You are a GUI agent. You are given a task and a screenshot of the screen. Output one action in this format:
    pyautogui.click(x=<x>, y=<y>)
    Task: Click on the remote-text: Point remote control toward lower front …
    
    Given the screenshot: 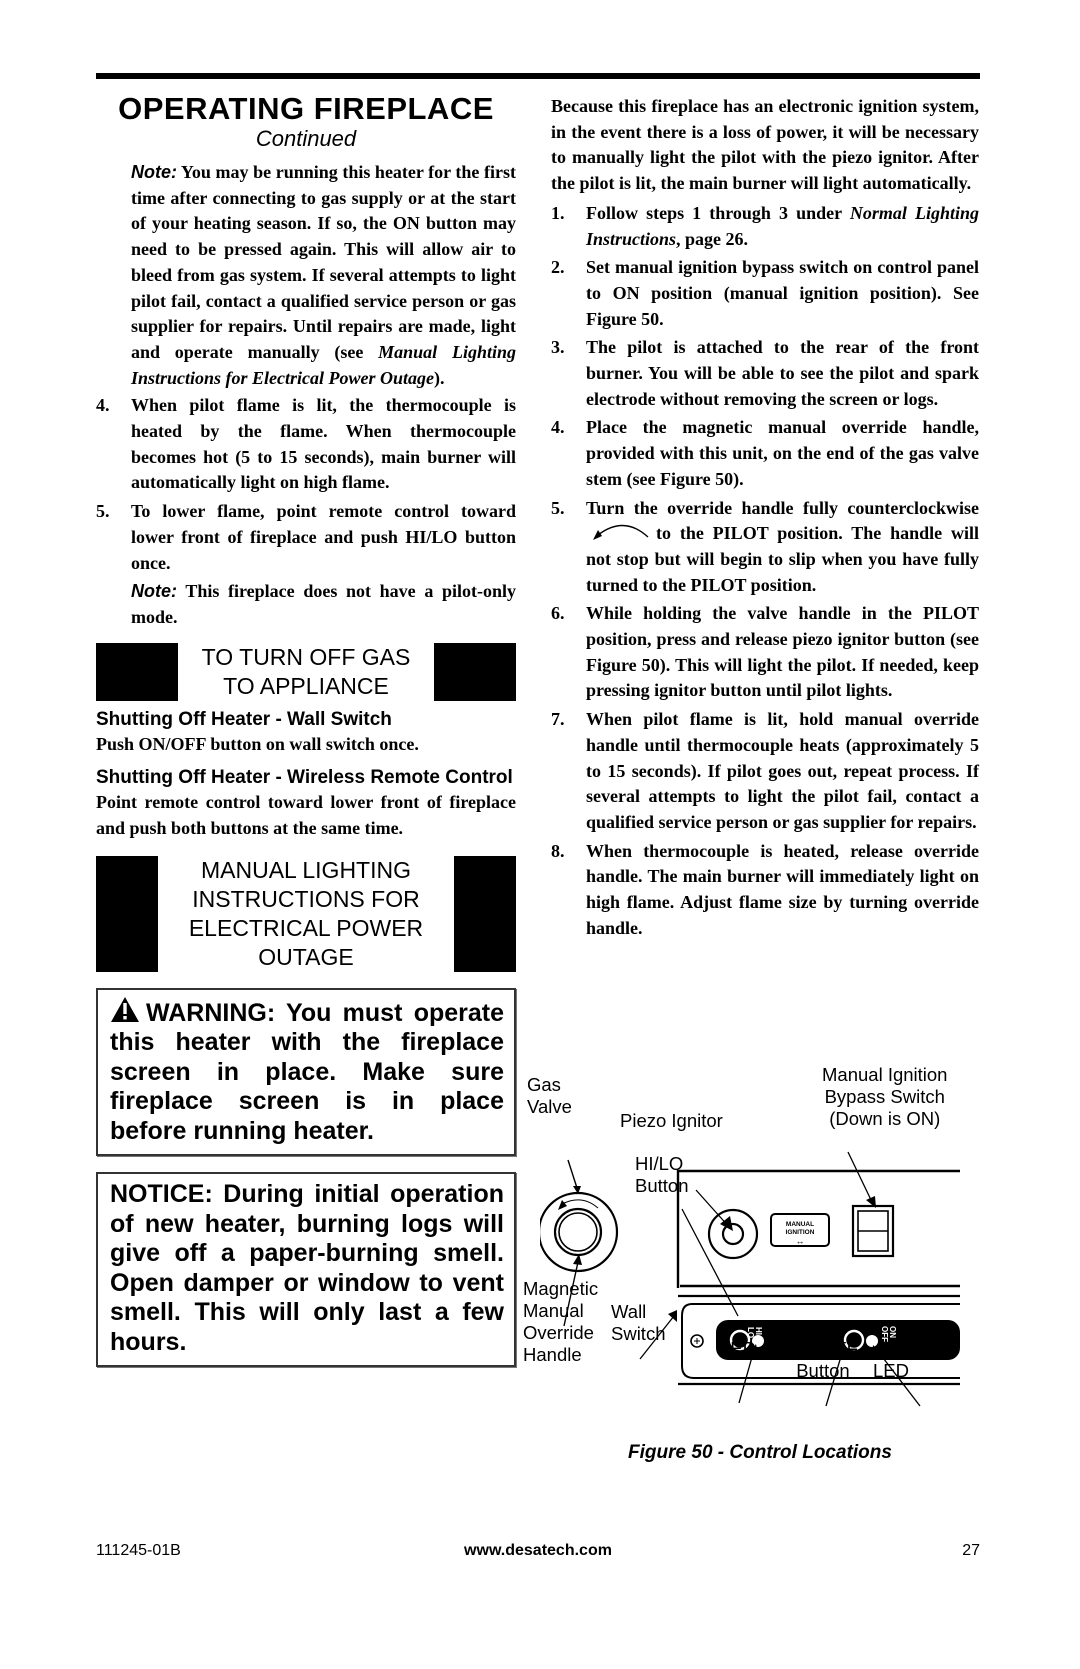 What is the action you would take?
    pyautogui.click(x=306, y=815)
    